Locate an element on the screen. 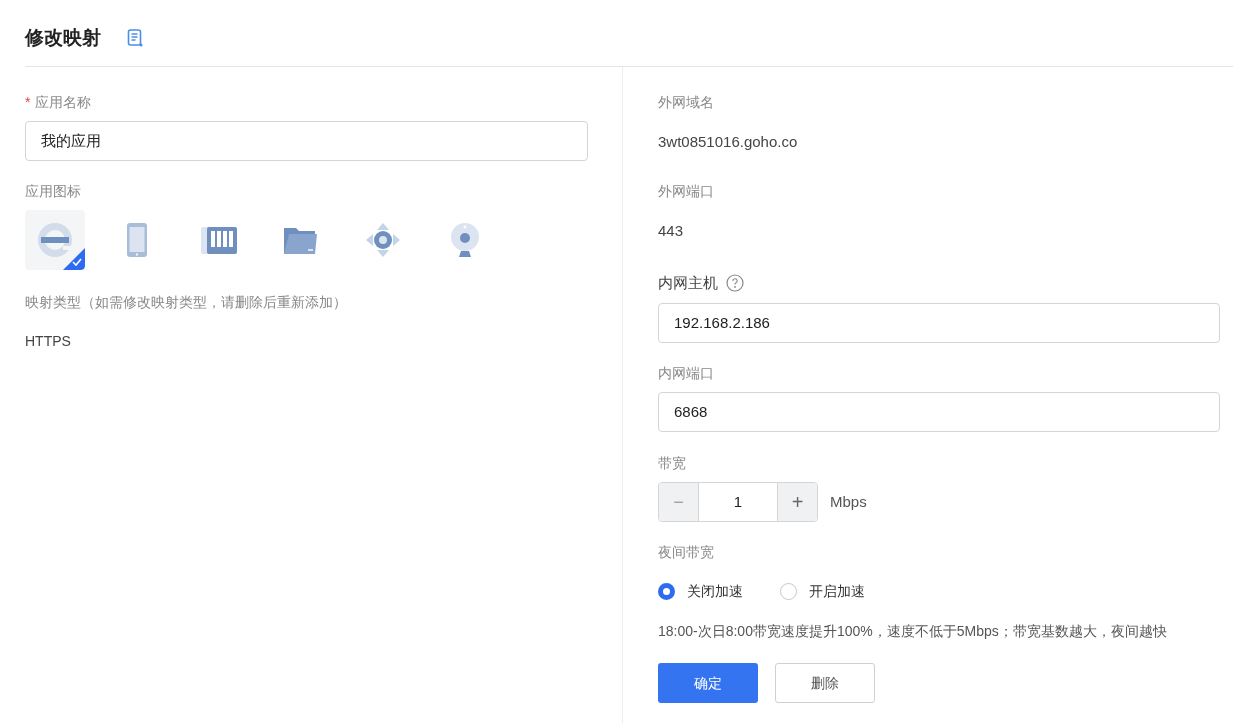  help-icon is located at coordinates (735, 283).